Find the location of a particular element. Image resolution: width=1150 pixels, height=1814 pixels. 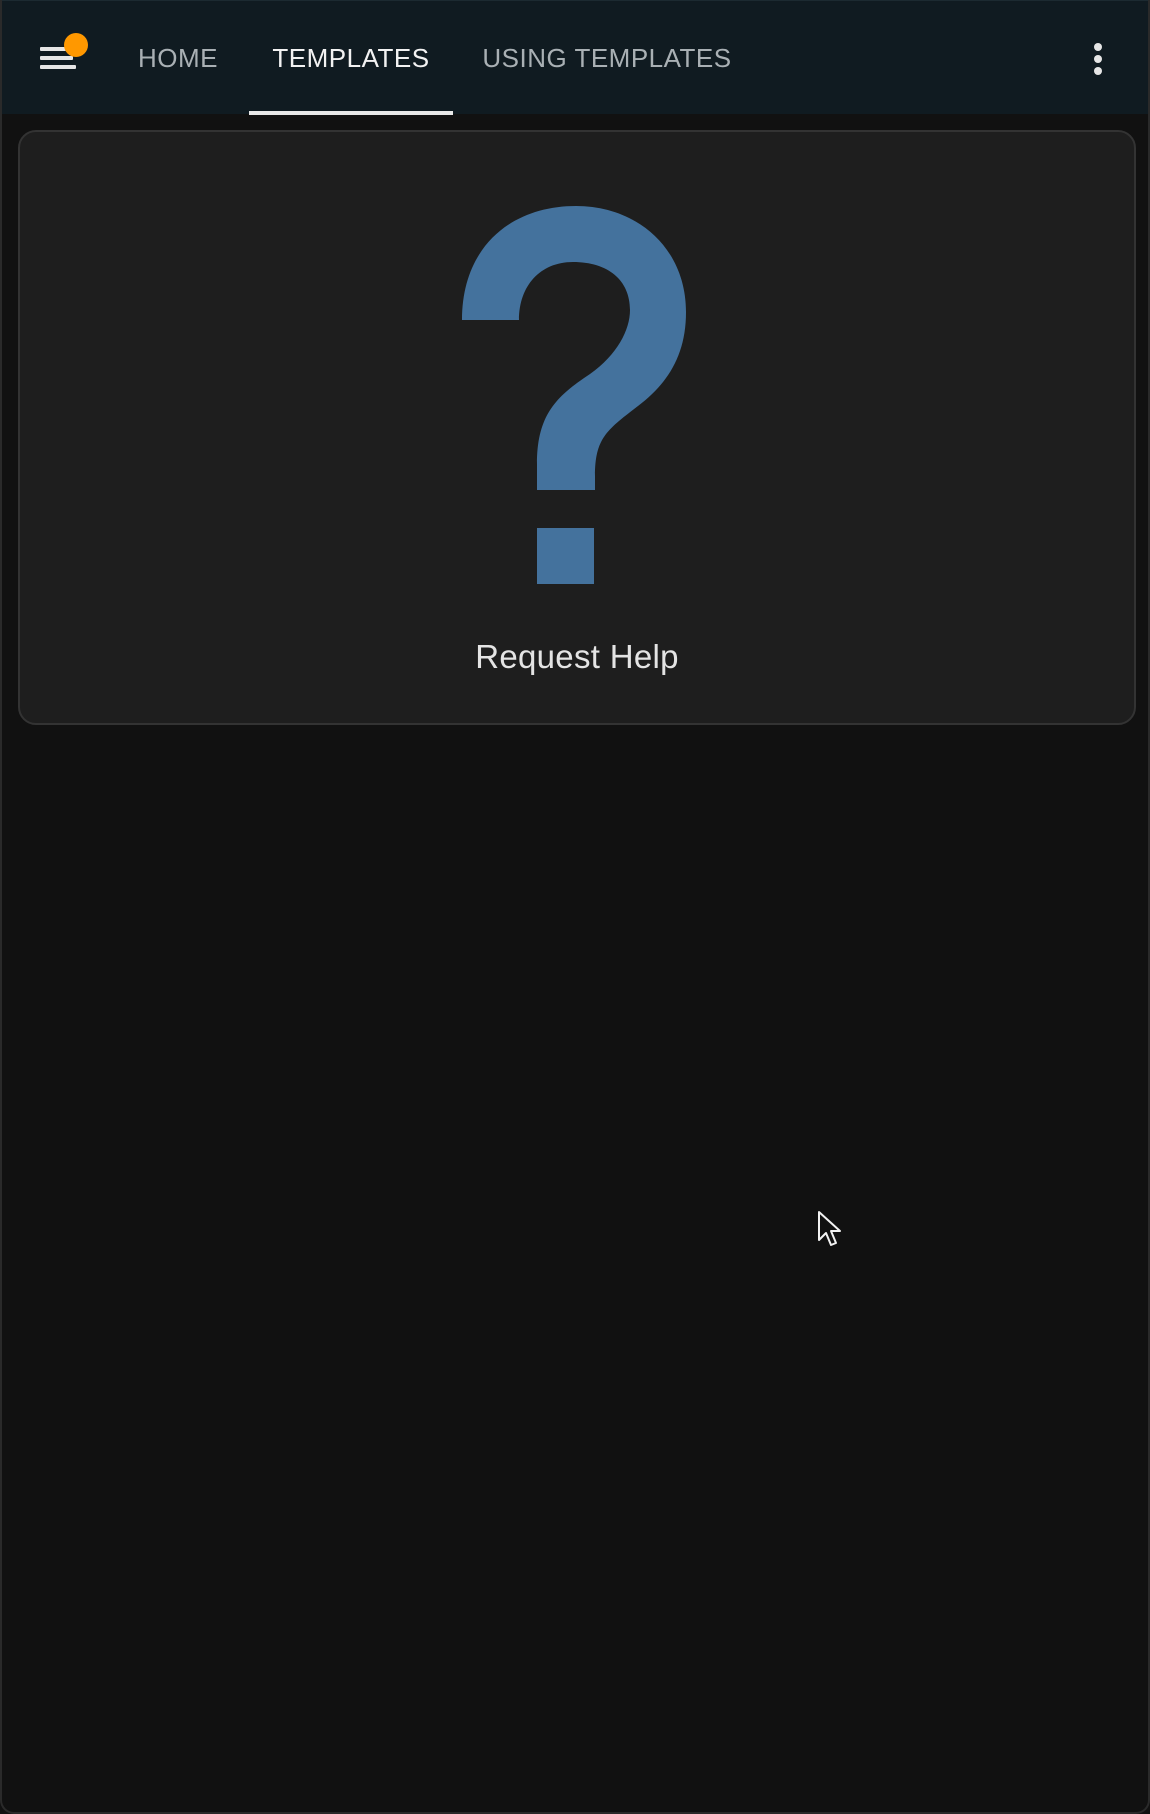

tab-templates: TEMPLATES is located at coordinates (351, 58).